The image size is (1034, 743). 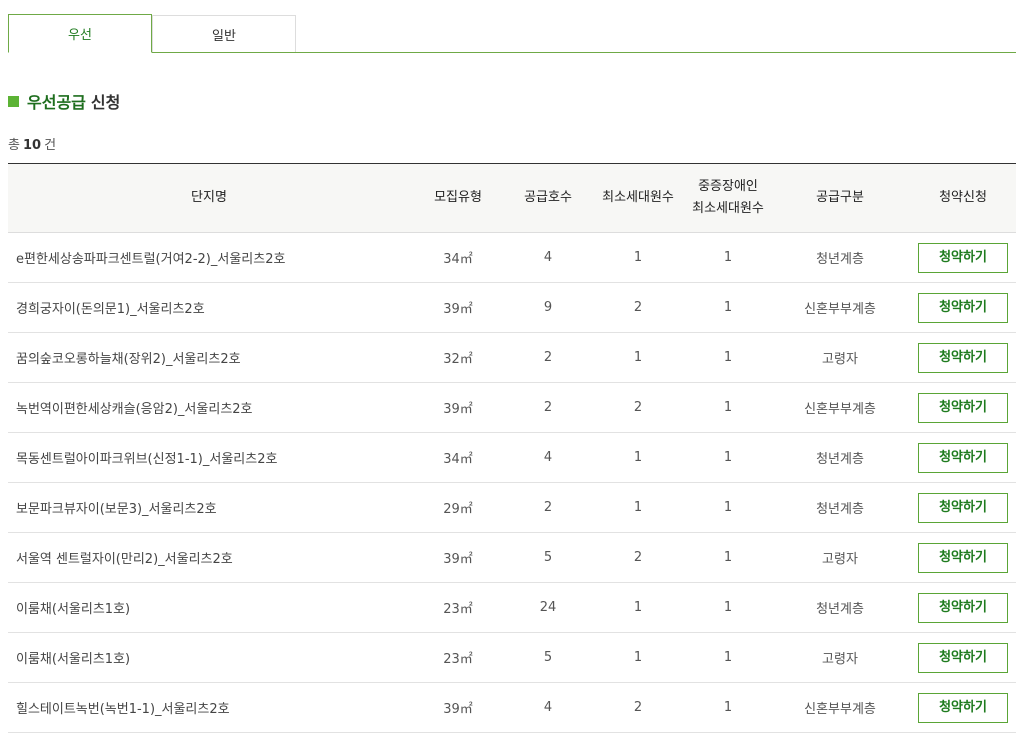 I want to click on count-value: 10, so click(x=32, y=145).